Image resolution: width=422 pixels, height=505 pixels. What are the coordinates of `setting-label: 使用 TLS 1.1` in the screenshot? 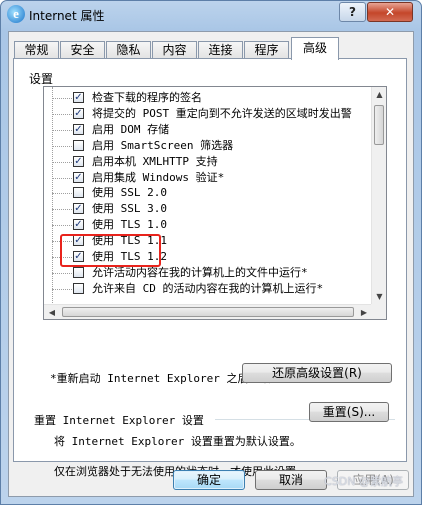 It's located at (129, 241).